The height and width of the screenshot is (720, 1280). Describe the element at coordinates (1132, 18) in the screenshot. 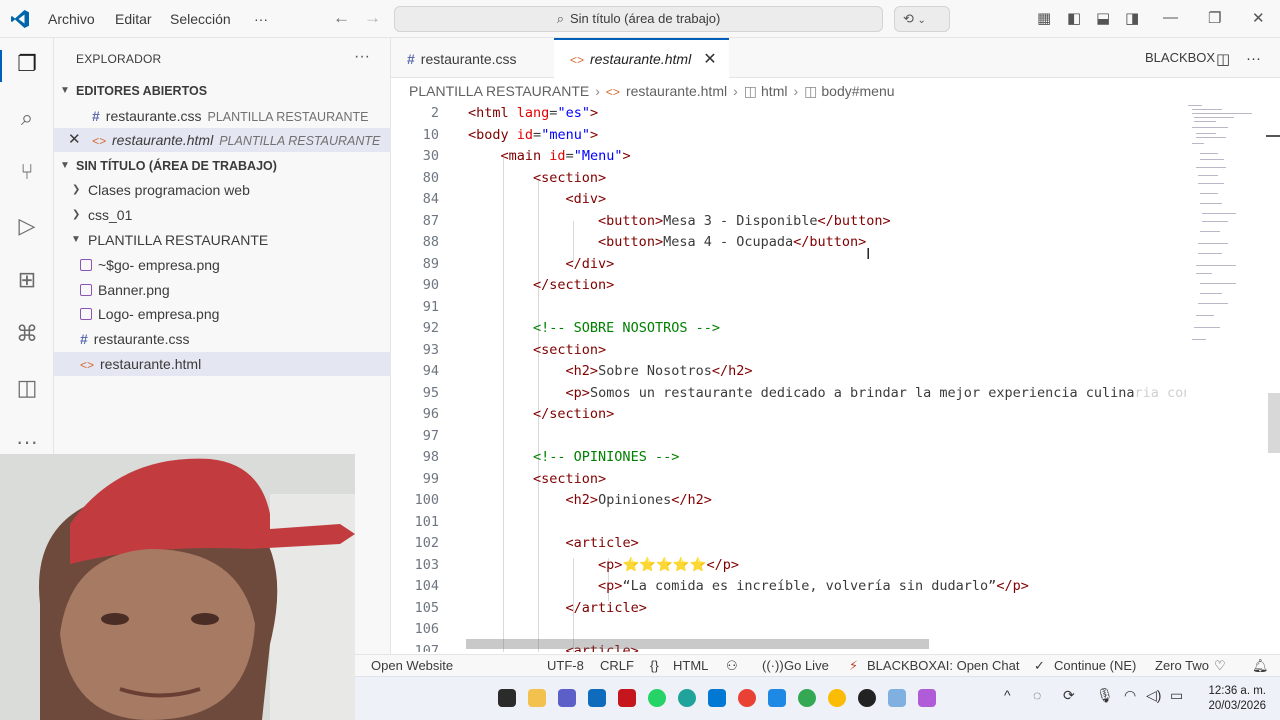

I see `toggle-secondary-sidebar-icon: ◨` at that location.